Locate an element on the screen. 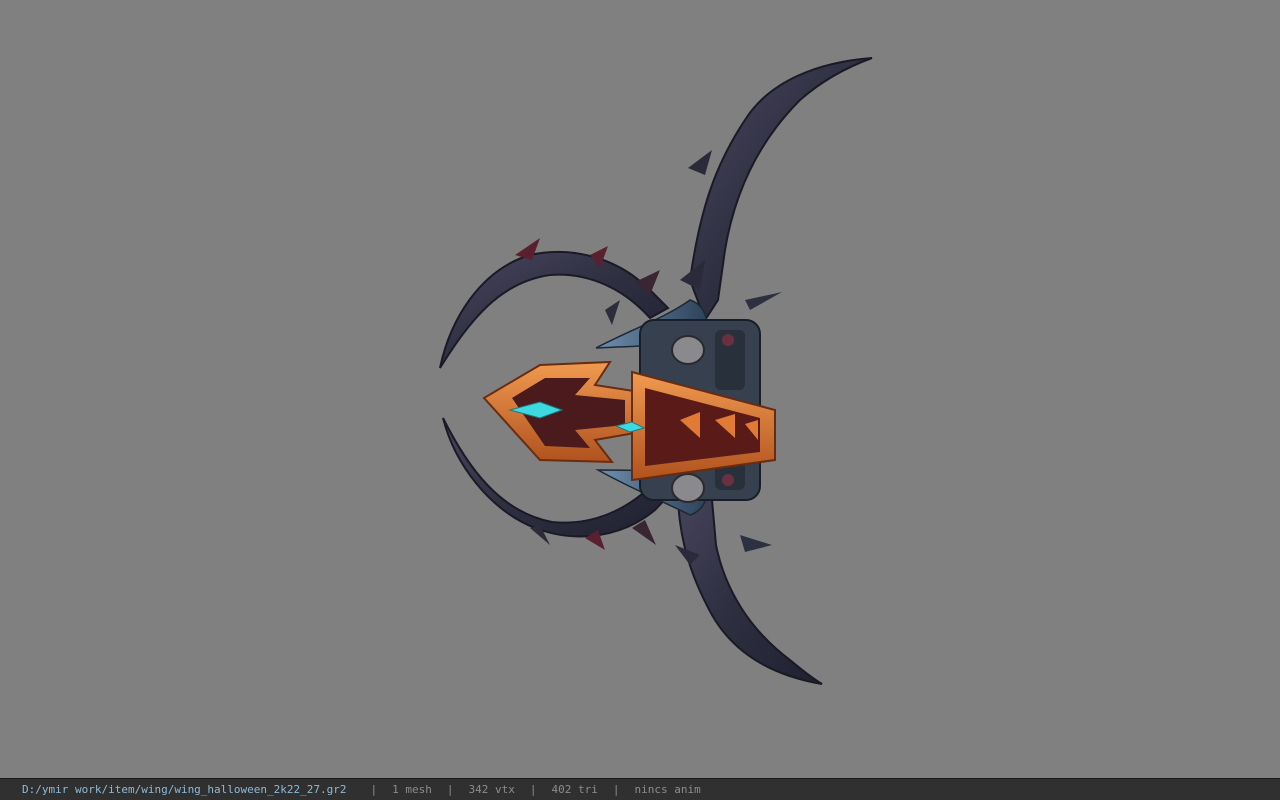 This screenshot has height=800, width=1280. upper-main-blade is located at coordinates (780, 190).